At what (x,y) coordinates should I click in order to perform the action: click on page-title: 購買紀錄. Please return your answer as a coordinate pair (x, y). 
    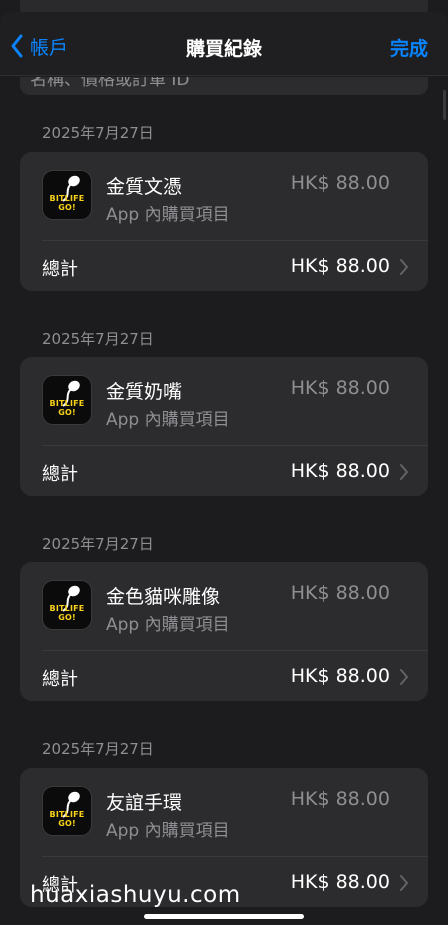
    Looking at the image, I should click on (223, 49).